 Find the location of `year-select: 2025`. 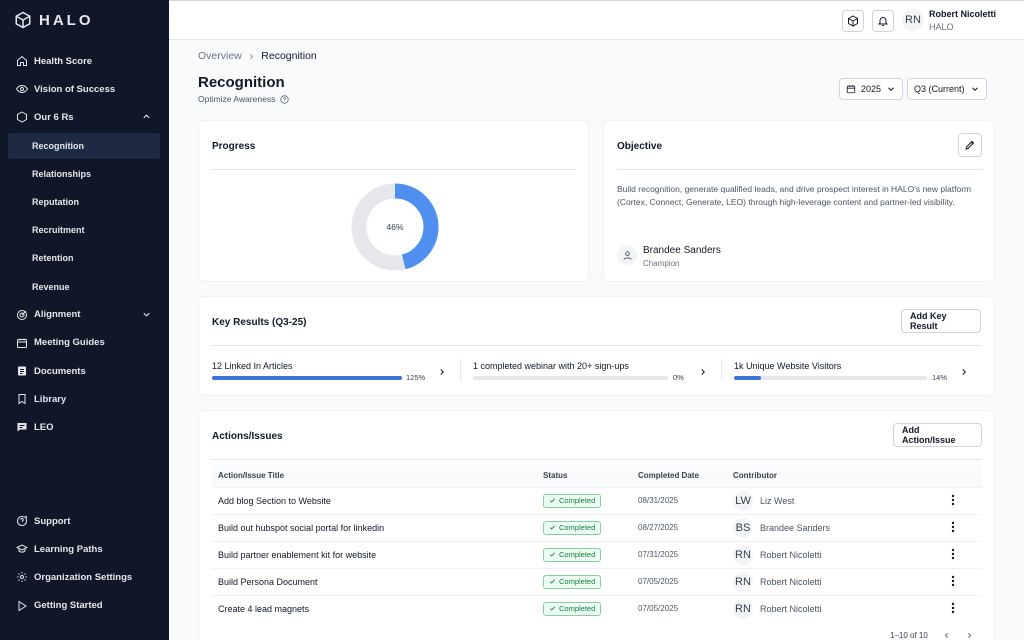

year-select: 2025 is located at coordinates (871, 89).